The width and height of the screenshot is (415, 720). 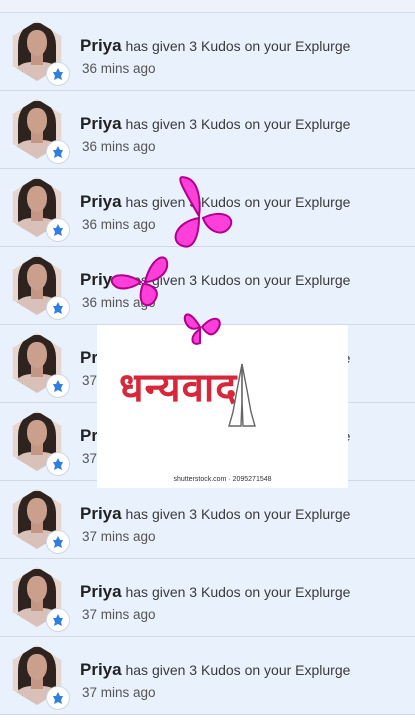 I want to click on list-top-edge, so click(x=207, y=6).